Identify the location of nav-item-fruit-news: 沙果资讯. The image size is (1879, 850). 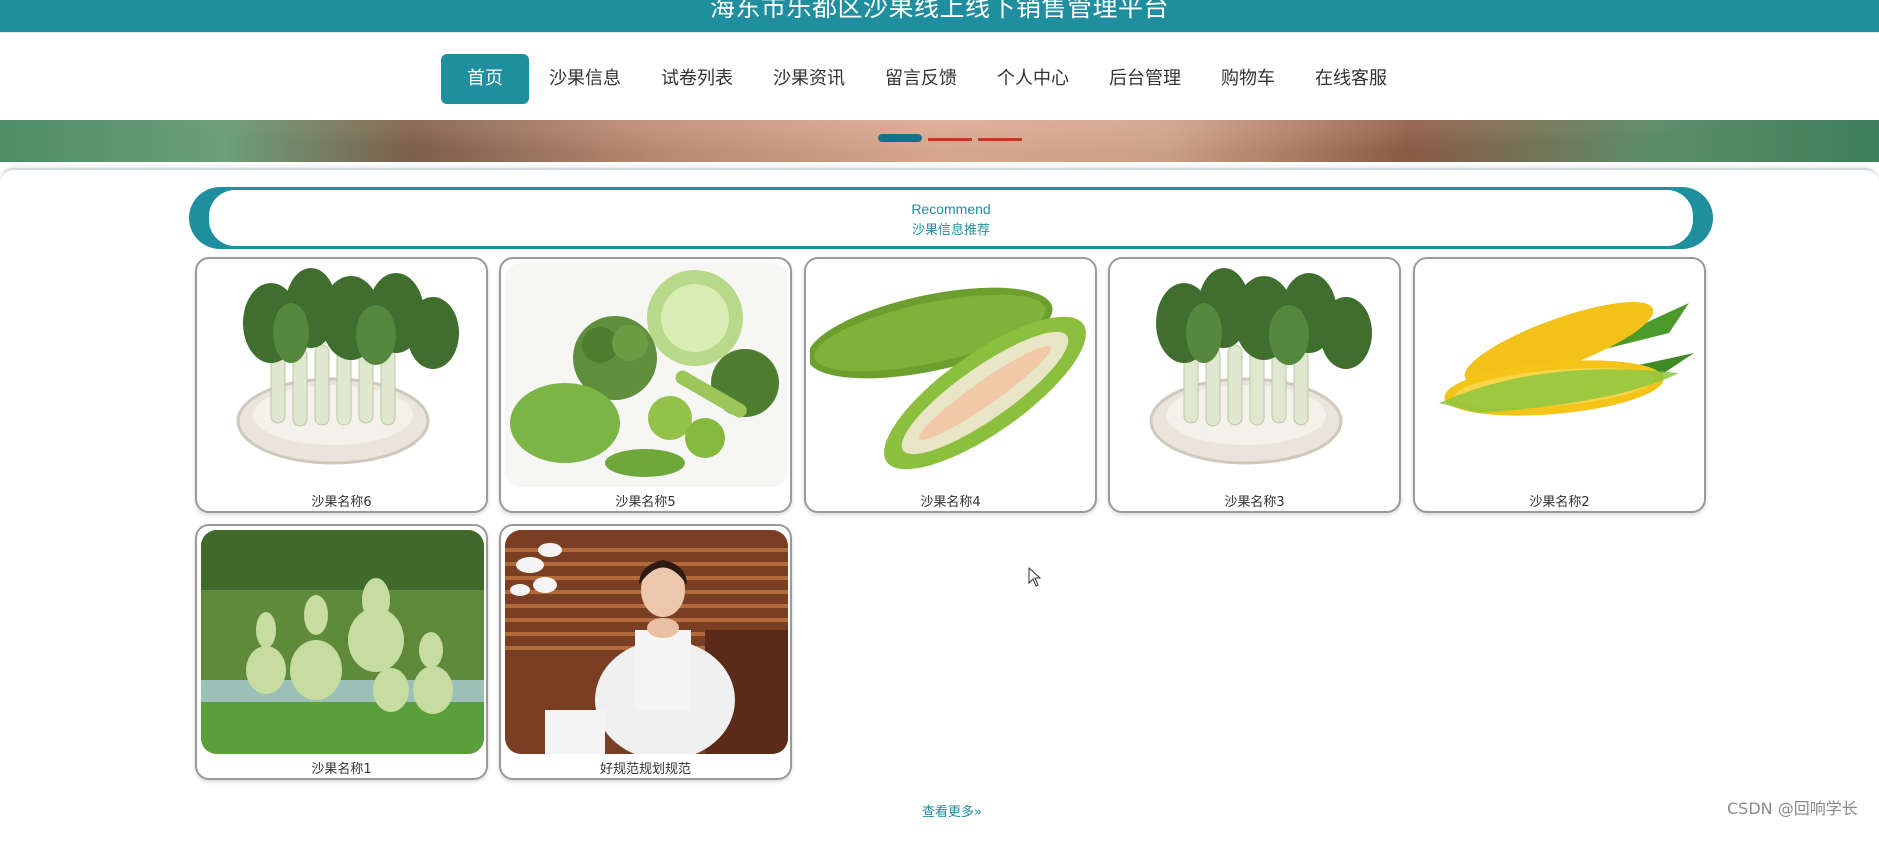
(809, 79).